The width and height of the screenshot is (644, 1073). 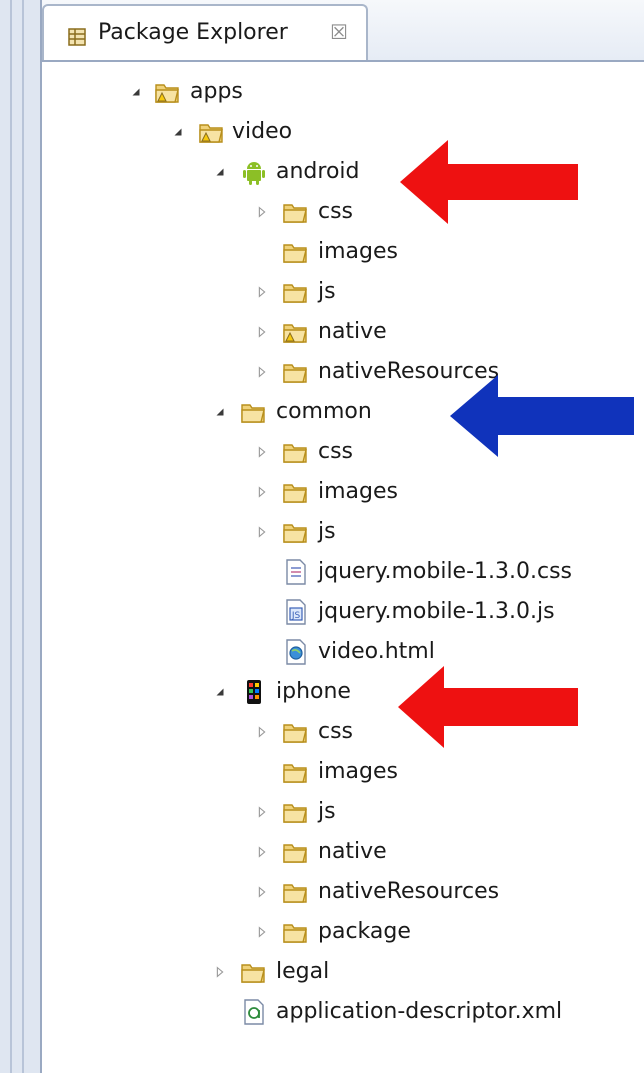 What do you see at coordinates (489, 182) in the screenshot?
I see `red-arrow-android` at bounding box center [489, 182].